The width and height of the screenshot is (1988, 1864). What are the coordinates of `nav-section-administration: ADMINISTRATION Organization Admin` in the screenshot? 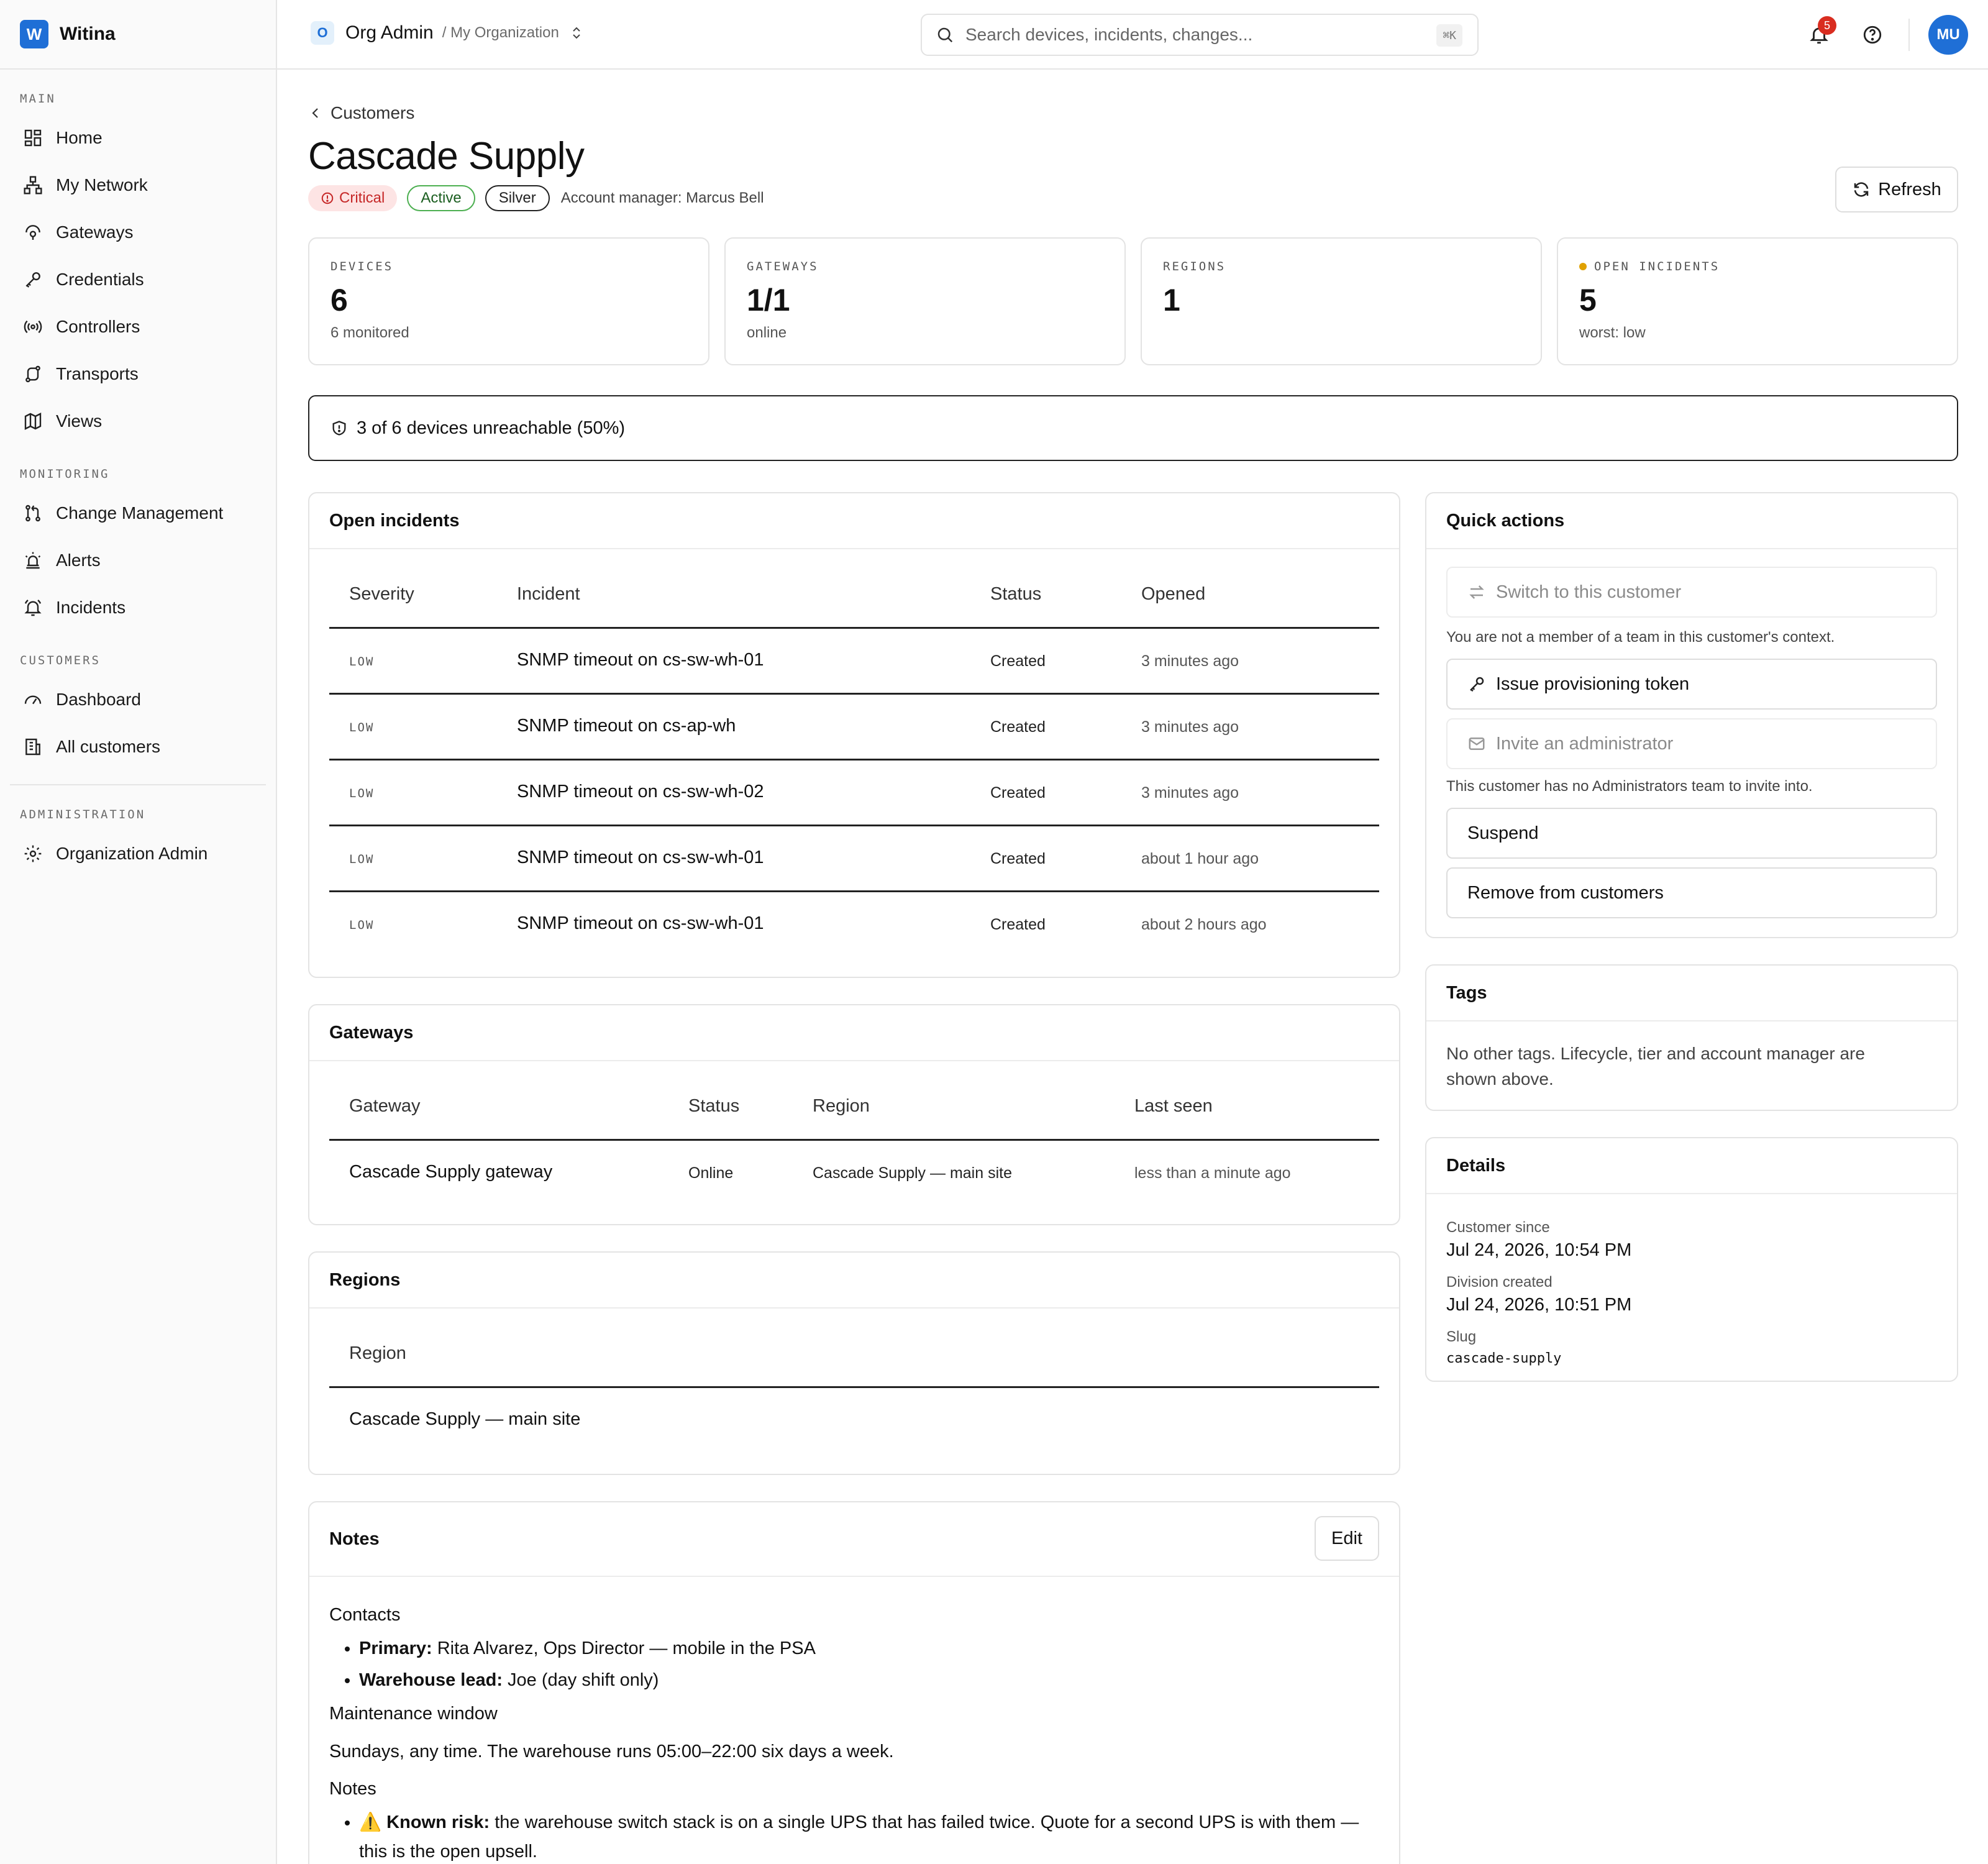 It's located at (138, 831).